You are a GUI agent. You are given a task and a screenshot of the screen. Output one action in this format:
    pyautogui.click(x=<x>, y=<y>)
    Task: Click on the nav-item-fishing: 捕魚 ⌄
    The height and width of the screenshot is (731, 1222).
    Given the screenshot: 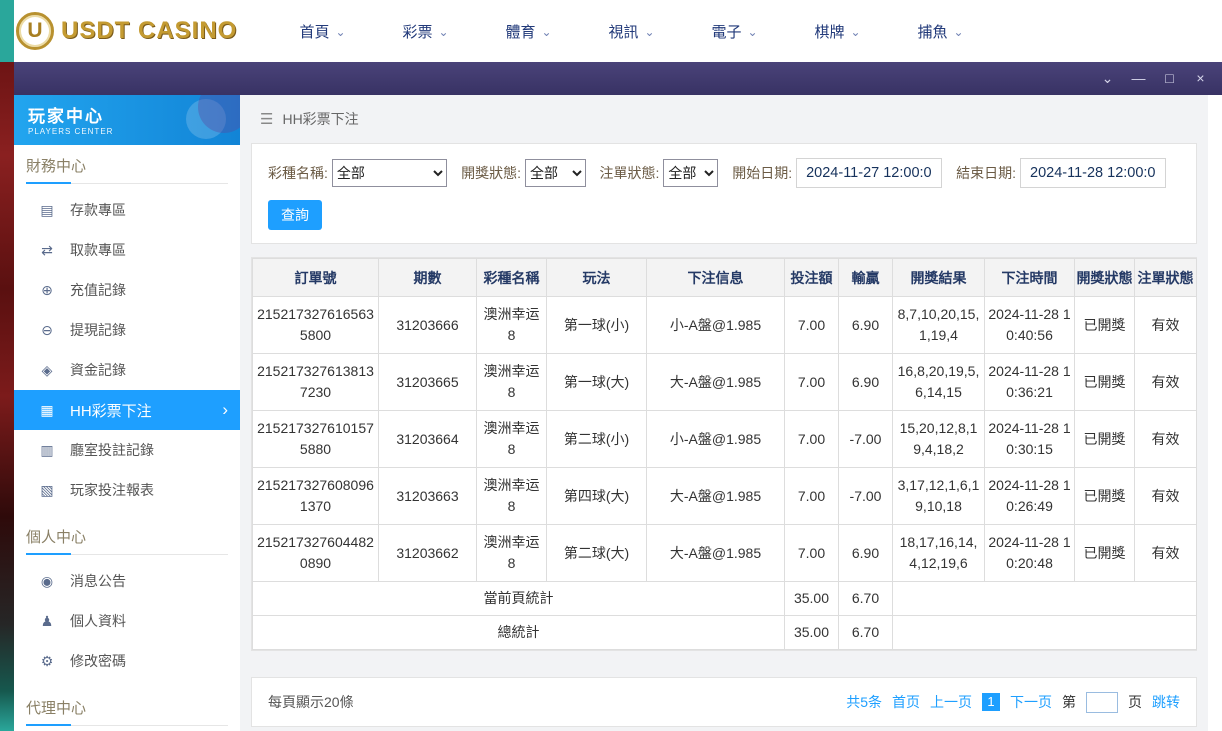 What is the action you would take?
    pyautogui.click(x=940, y=31)
    